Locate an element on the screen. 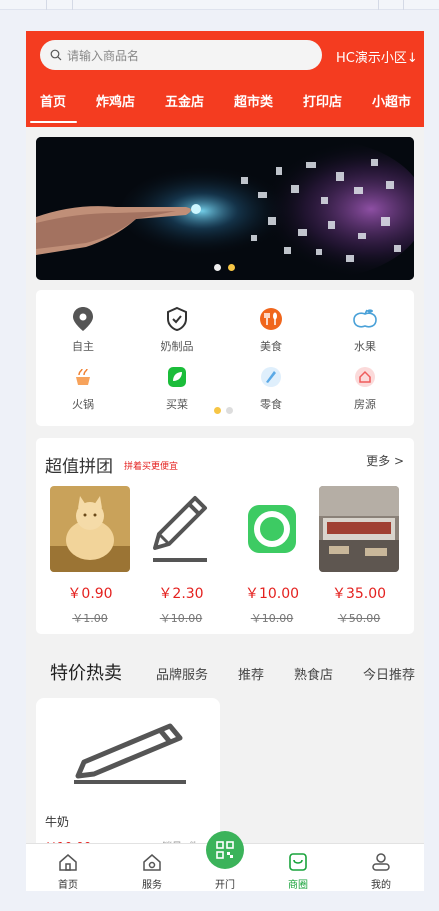 The image size is (439, 911). tab-supermarket: 超市类 is located at coordinates (253, 100).